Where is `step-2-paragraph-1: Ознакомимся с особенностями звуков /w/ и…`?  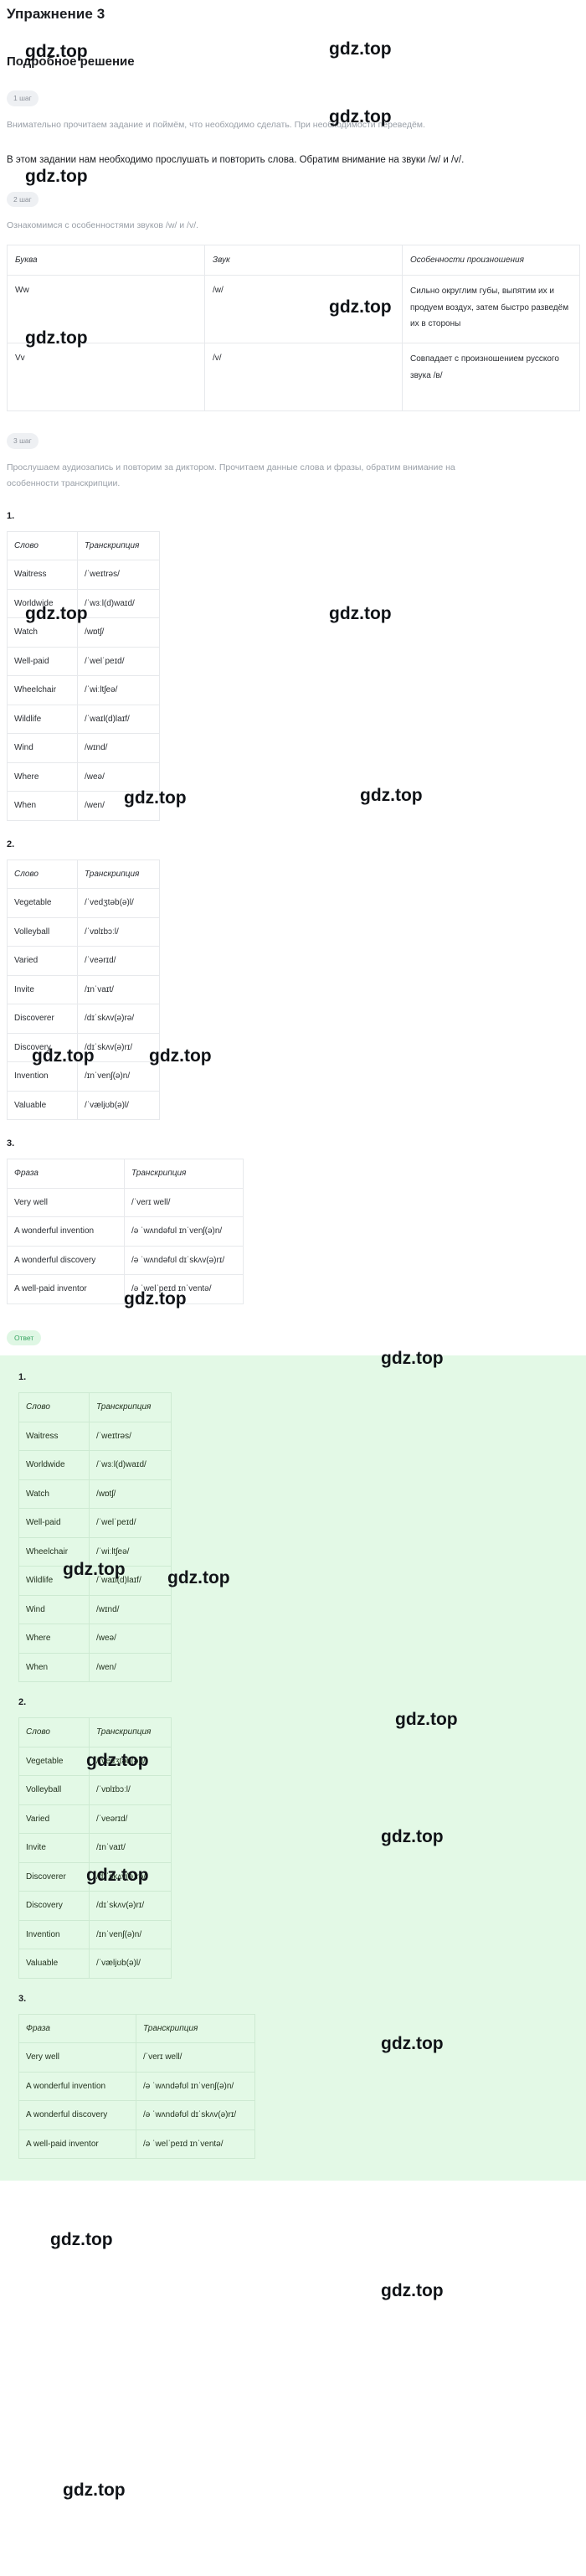
step-2-paragraph-1: Ознакомимся с особенностями звуков /w/ и… is located at coordinates (103, 225).